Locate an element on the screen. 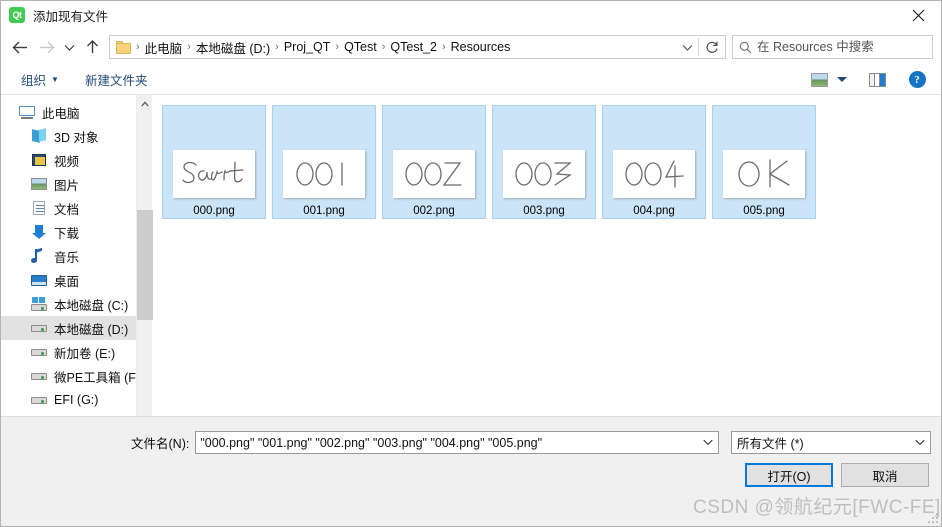  resize-grip is located at coordinates (932, 517).